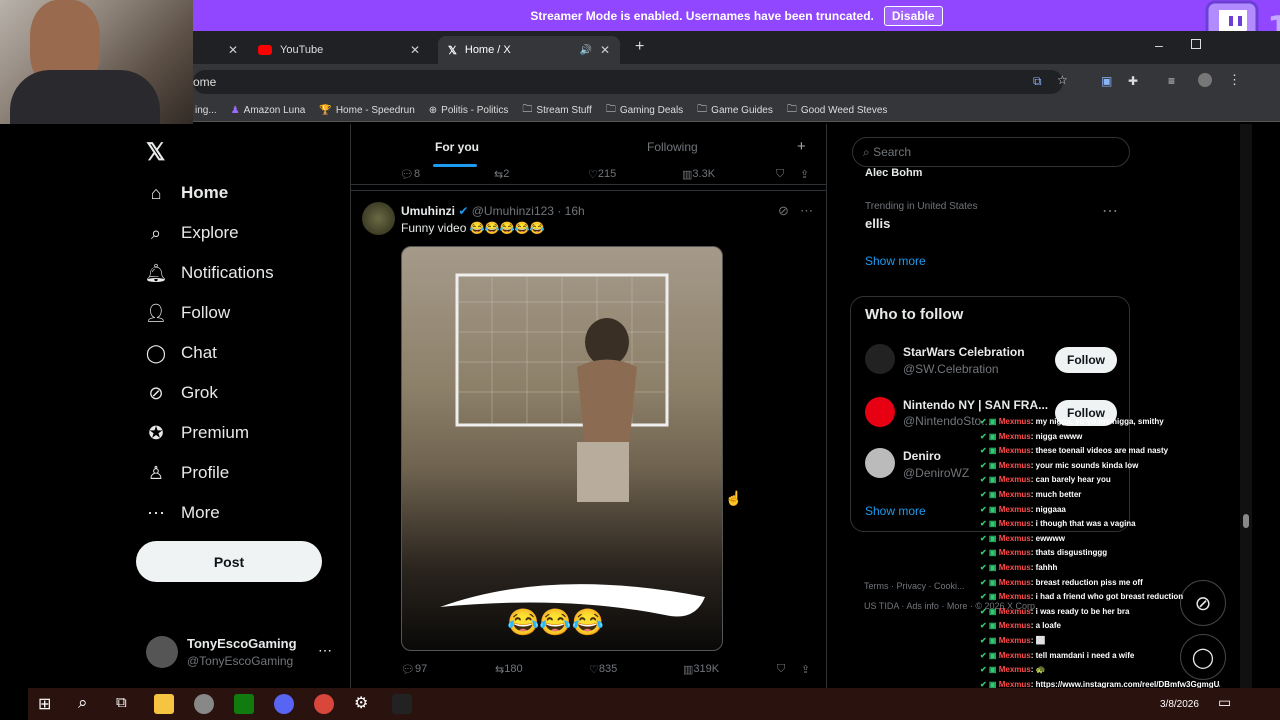 The width and height of the screenshot is (1280, 720). I want to click on scrollbar-thumb, so click(1246, 521).